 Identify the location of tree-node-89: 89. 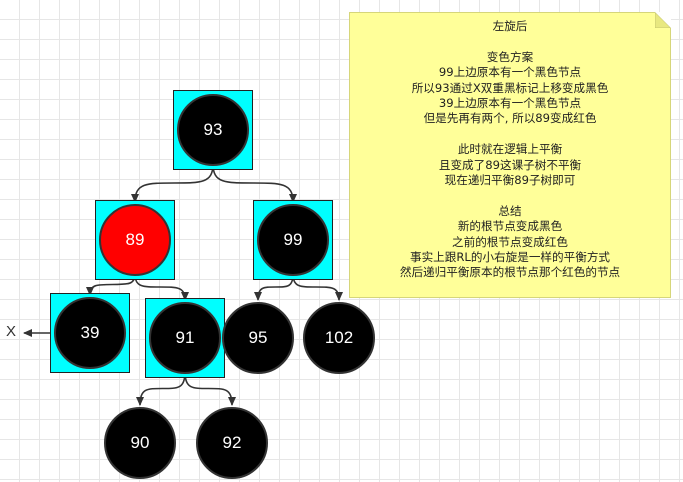
(135, 240).